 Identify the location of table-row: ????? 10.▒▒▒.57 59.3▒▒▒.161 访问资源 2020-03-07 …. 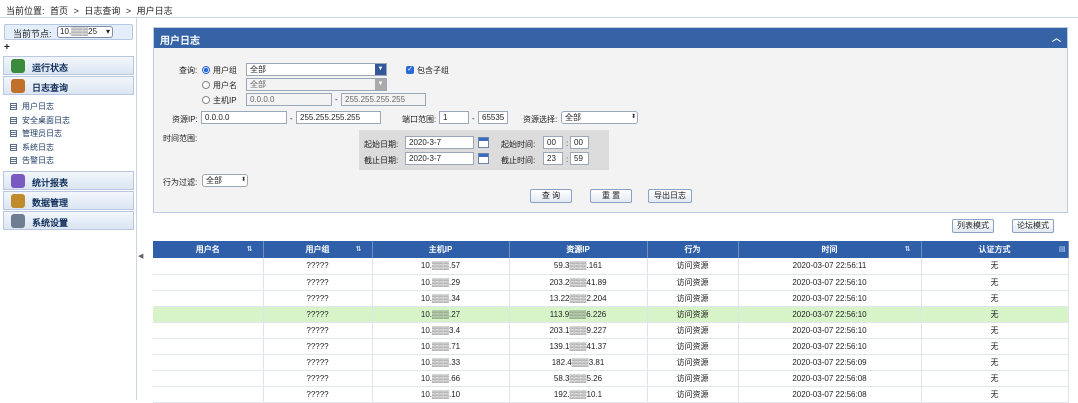
(611, 266).